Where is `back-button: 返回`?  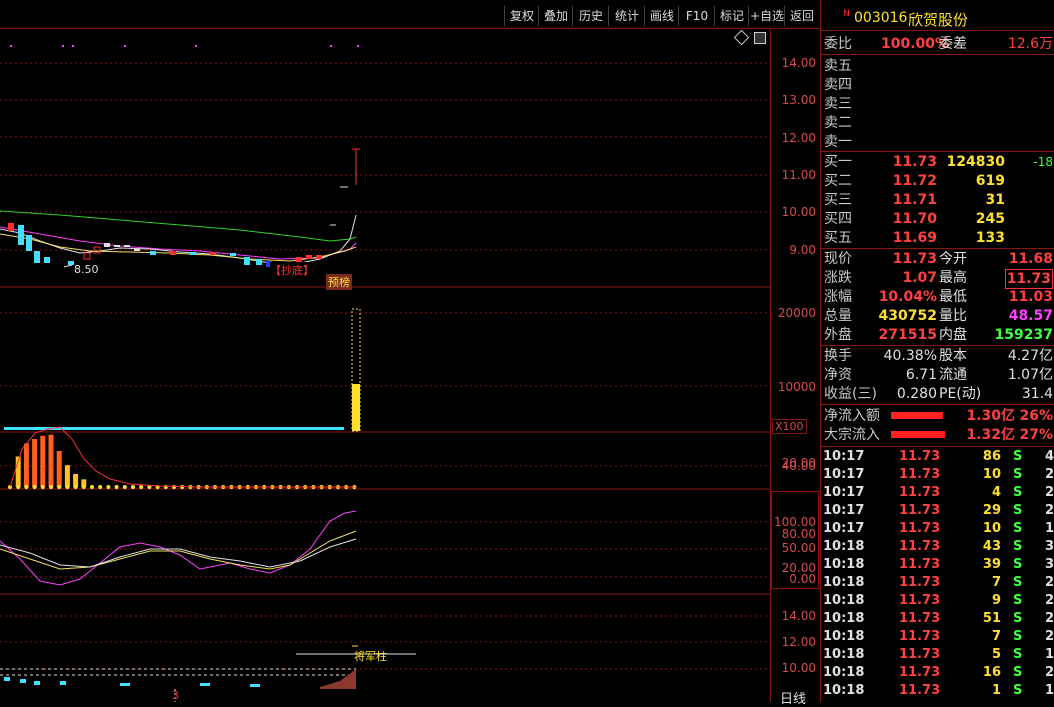 back-button: 返回 is located at coordinates (801, 16).